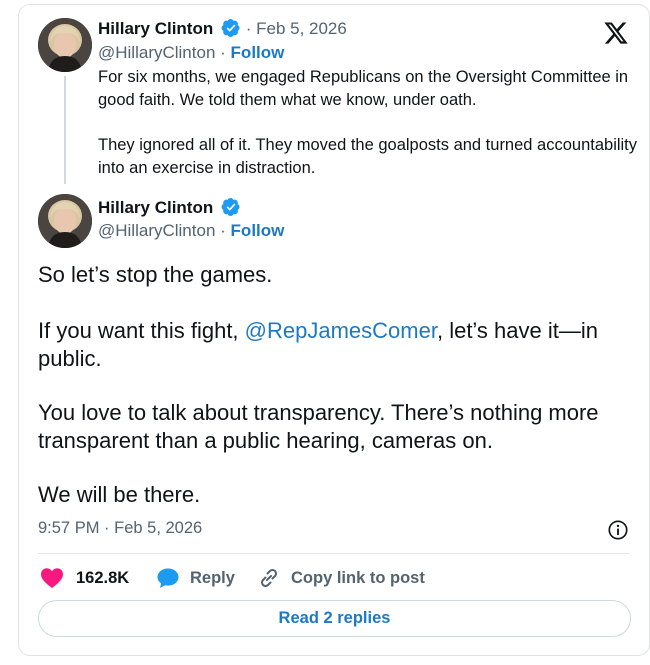 Image resolution: width=650 pixels, height=665 pixels. I want to click on tweet-paragraph: We will be there., so click(119, 494).